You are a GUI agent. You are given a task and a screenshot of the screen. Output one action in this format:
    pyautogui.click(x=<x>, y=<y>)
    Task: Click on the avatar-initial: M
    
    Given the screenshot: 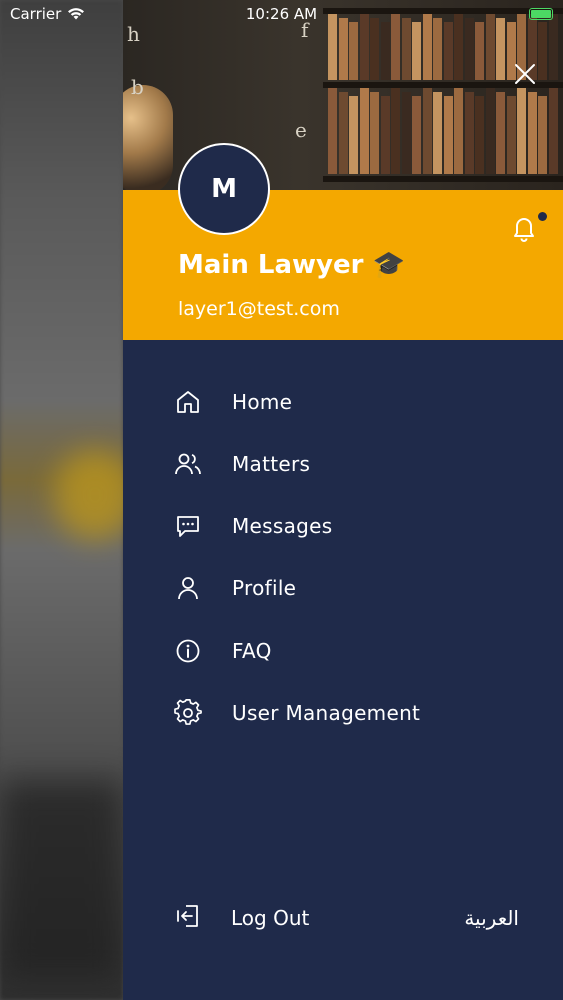 What is the action you would take?
    pyautogui.click(x=224, y=189)
    